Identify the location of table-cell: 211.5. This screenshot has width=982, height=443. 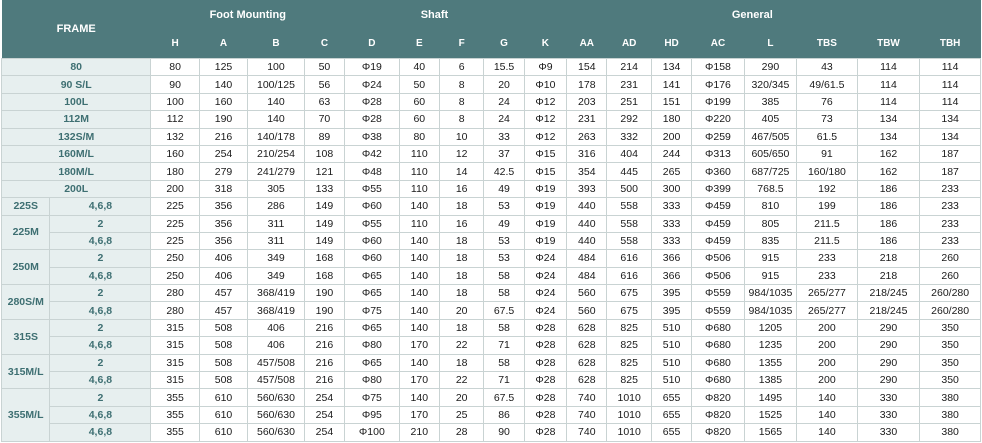
(827, 223).